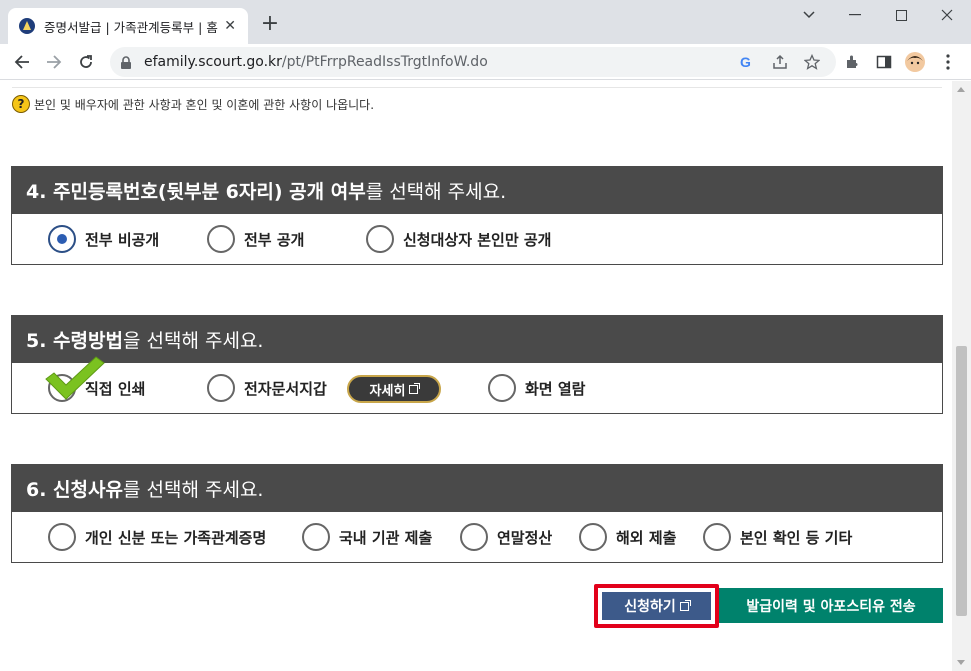 The height and width of the screenshot is (671, 971). Describe the element at coordinates (477, 488) in the screenshot. I see `section-title: 6. 신청사유 를 선택해 주세요.` at that location.